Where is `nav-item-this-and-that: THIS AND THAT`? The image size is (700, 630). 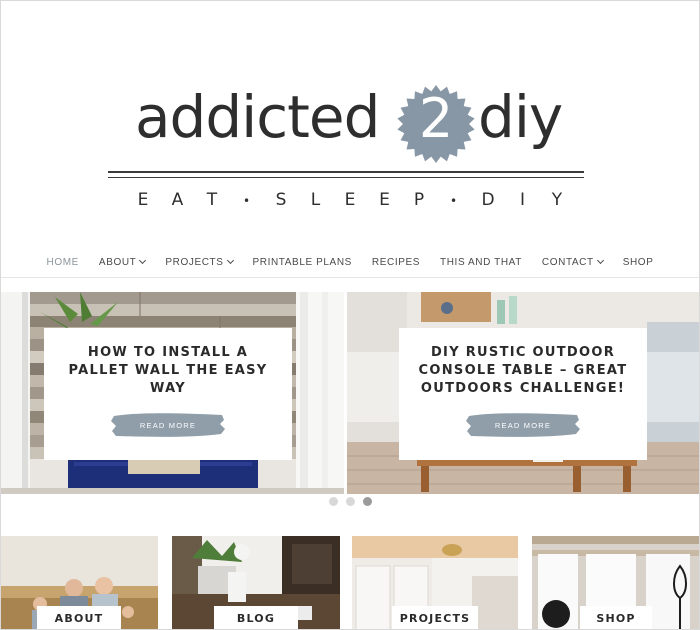
nav-item-this-and-that: THIS AND THAT is located at coordinates (481, 262).